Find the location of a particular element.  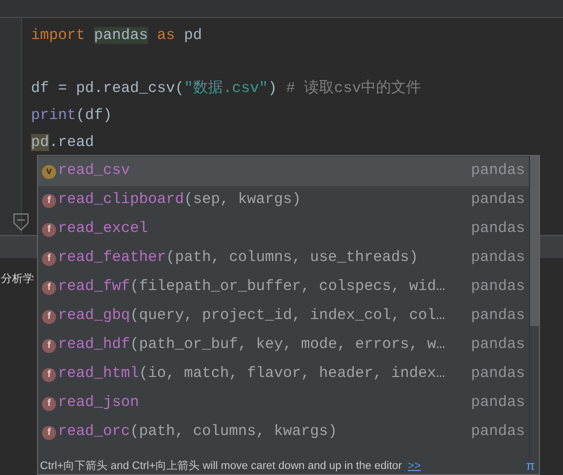

more-link: >> is located at coordinates (414, 466).